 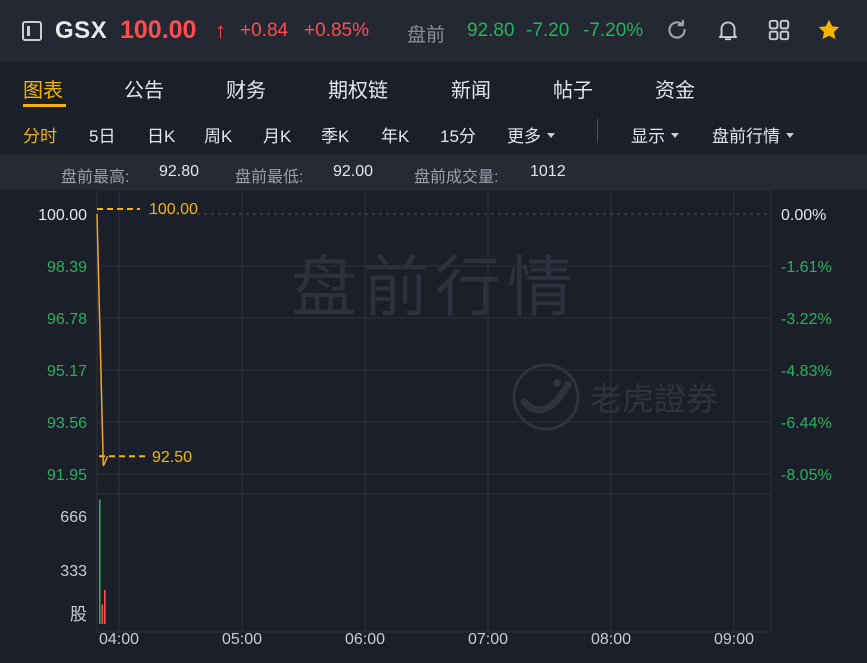 What do you see at coordinates (62, 215) in the screenshot?
I see `y-tick-label: 100.00` at bounding box center [62, 215].